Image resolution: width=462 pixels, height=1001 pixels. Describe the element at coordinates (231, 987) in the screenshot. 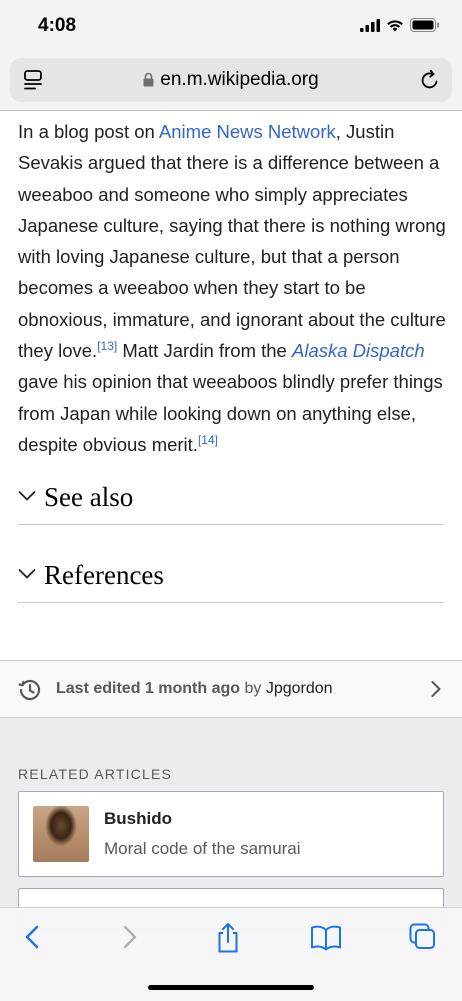

I see `home-indicator` at that location.